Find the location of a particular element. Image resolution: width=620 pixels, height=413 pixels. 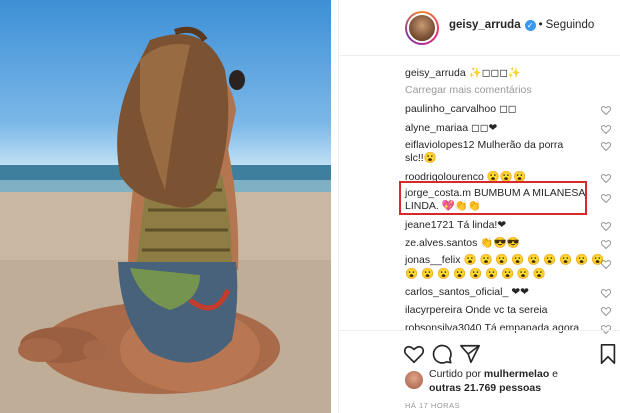

comment-username: paulinho_carvalhoo is located at coordinates (450, 109).